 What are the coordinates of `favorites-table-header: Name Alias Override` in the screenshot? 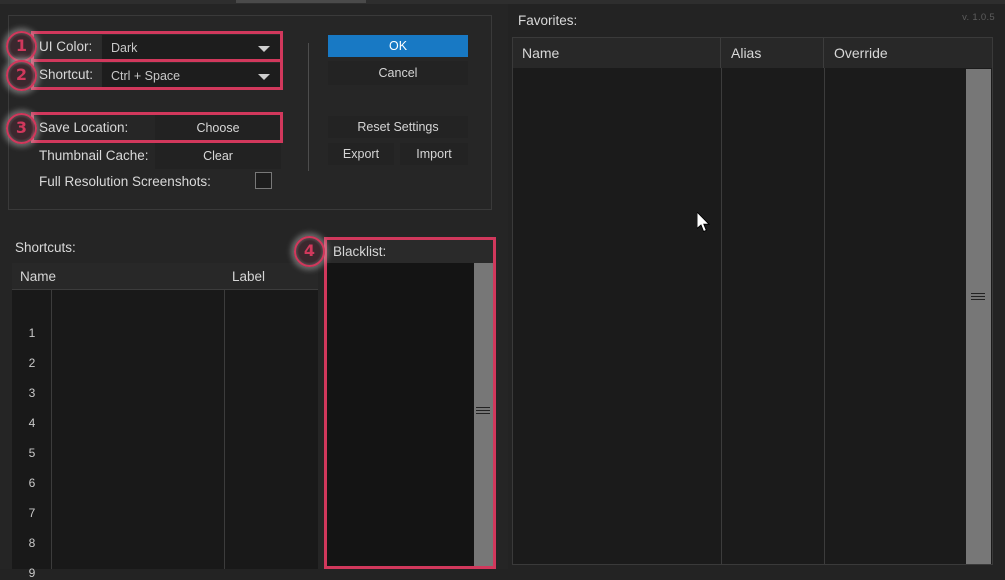 It's located at (752, 53).